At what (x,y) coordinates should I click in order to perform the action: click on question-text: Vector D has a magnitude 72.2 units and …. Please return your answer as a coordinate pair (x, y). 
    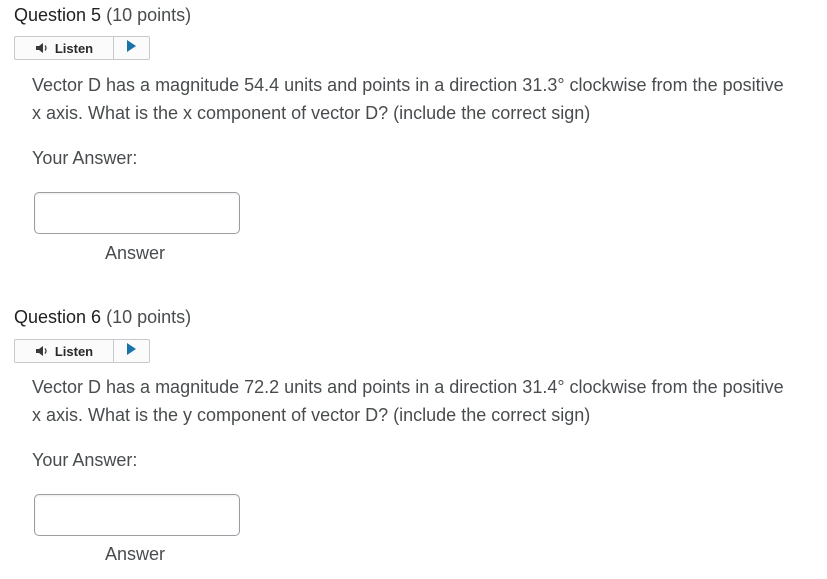
    Looking at the image, I should click on (408, 401).